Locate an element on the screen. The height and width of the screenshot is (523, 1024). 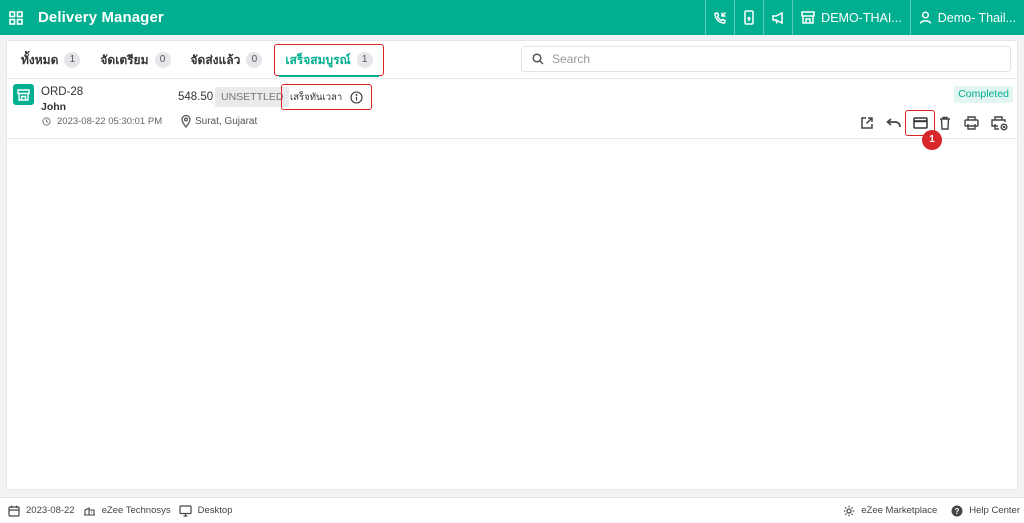
clock-icon is located at coordinates (46, 121).